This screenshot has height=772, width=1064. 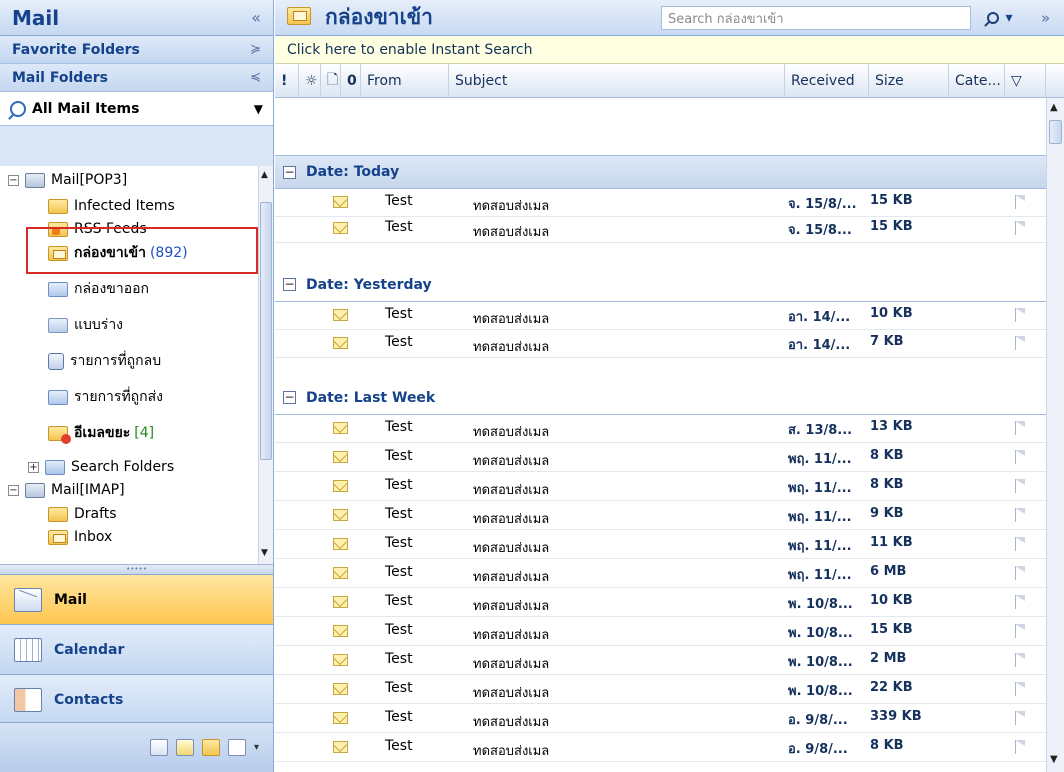 What do you see at coordinates (1045, 18) in the screenshot?
I see `expand-search-button: »` at bounding box center [1045, 18].